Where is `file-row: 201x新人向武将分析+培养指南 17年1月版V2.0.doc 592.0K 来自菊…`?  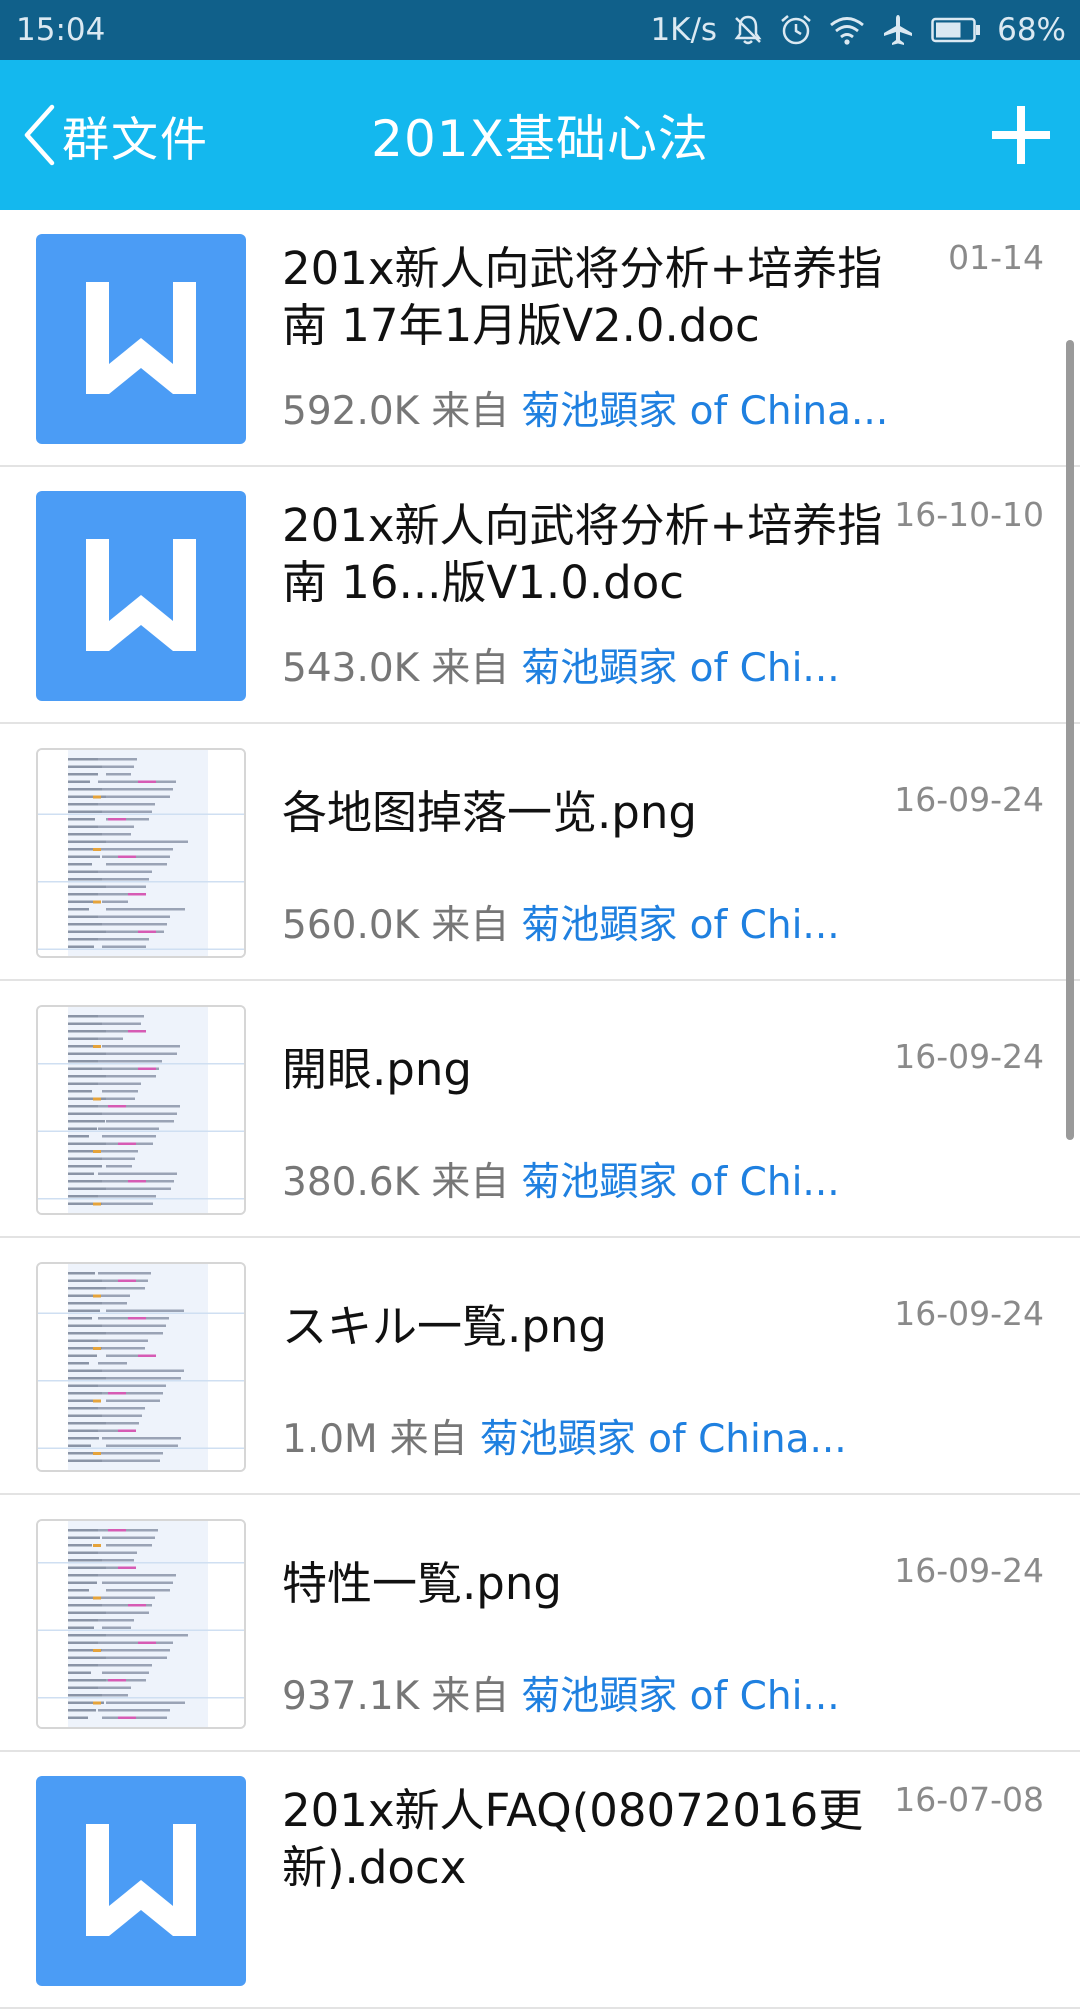 file-row: 201x新人向武将分析+培养指南 17年1月版V2.0.doc 592.0K 来自菊… is located at coordinates (540, 338).